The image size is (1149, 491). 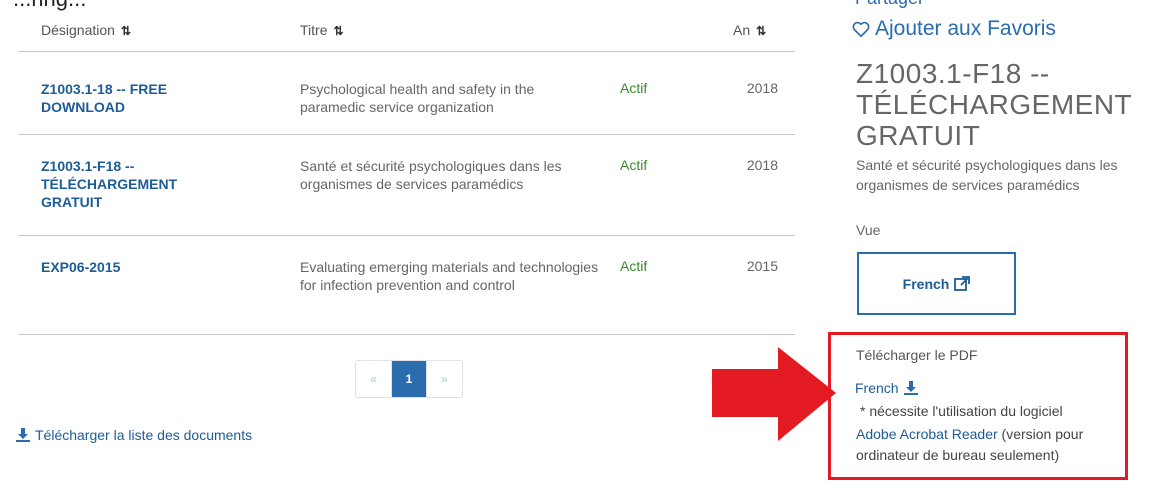 What do you see at coordinates (314, 30) in the screenshot?
I see `header-label: Titre` at bounding box center [314, 30].